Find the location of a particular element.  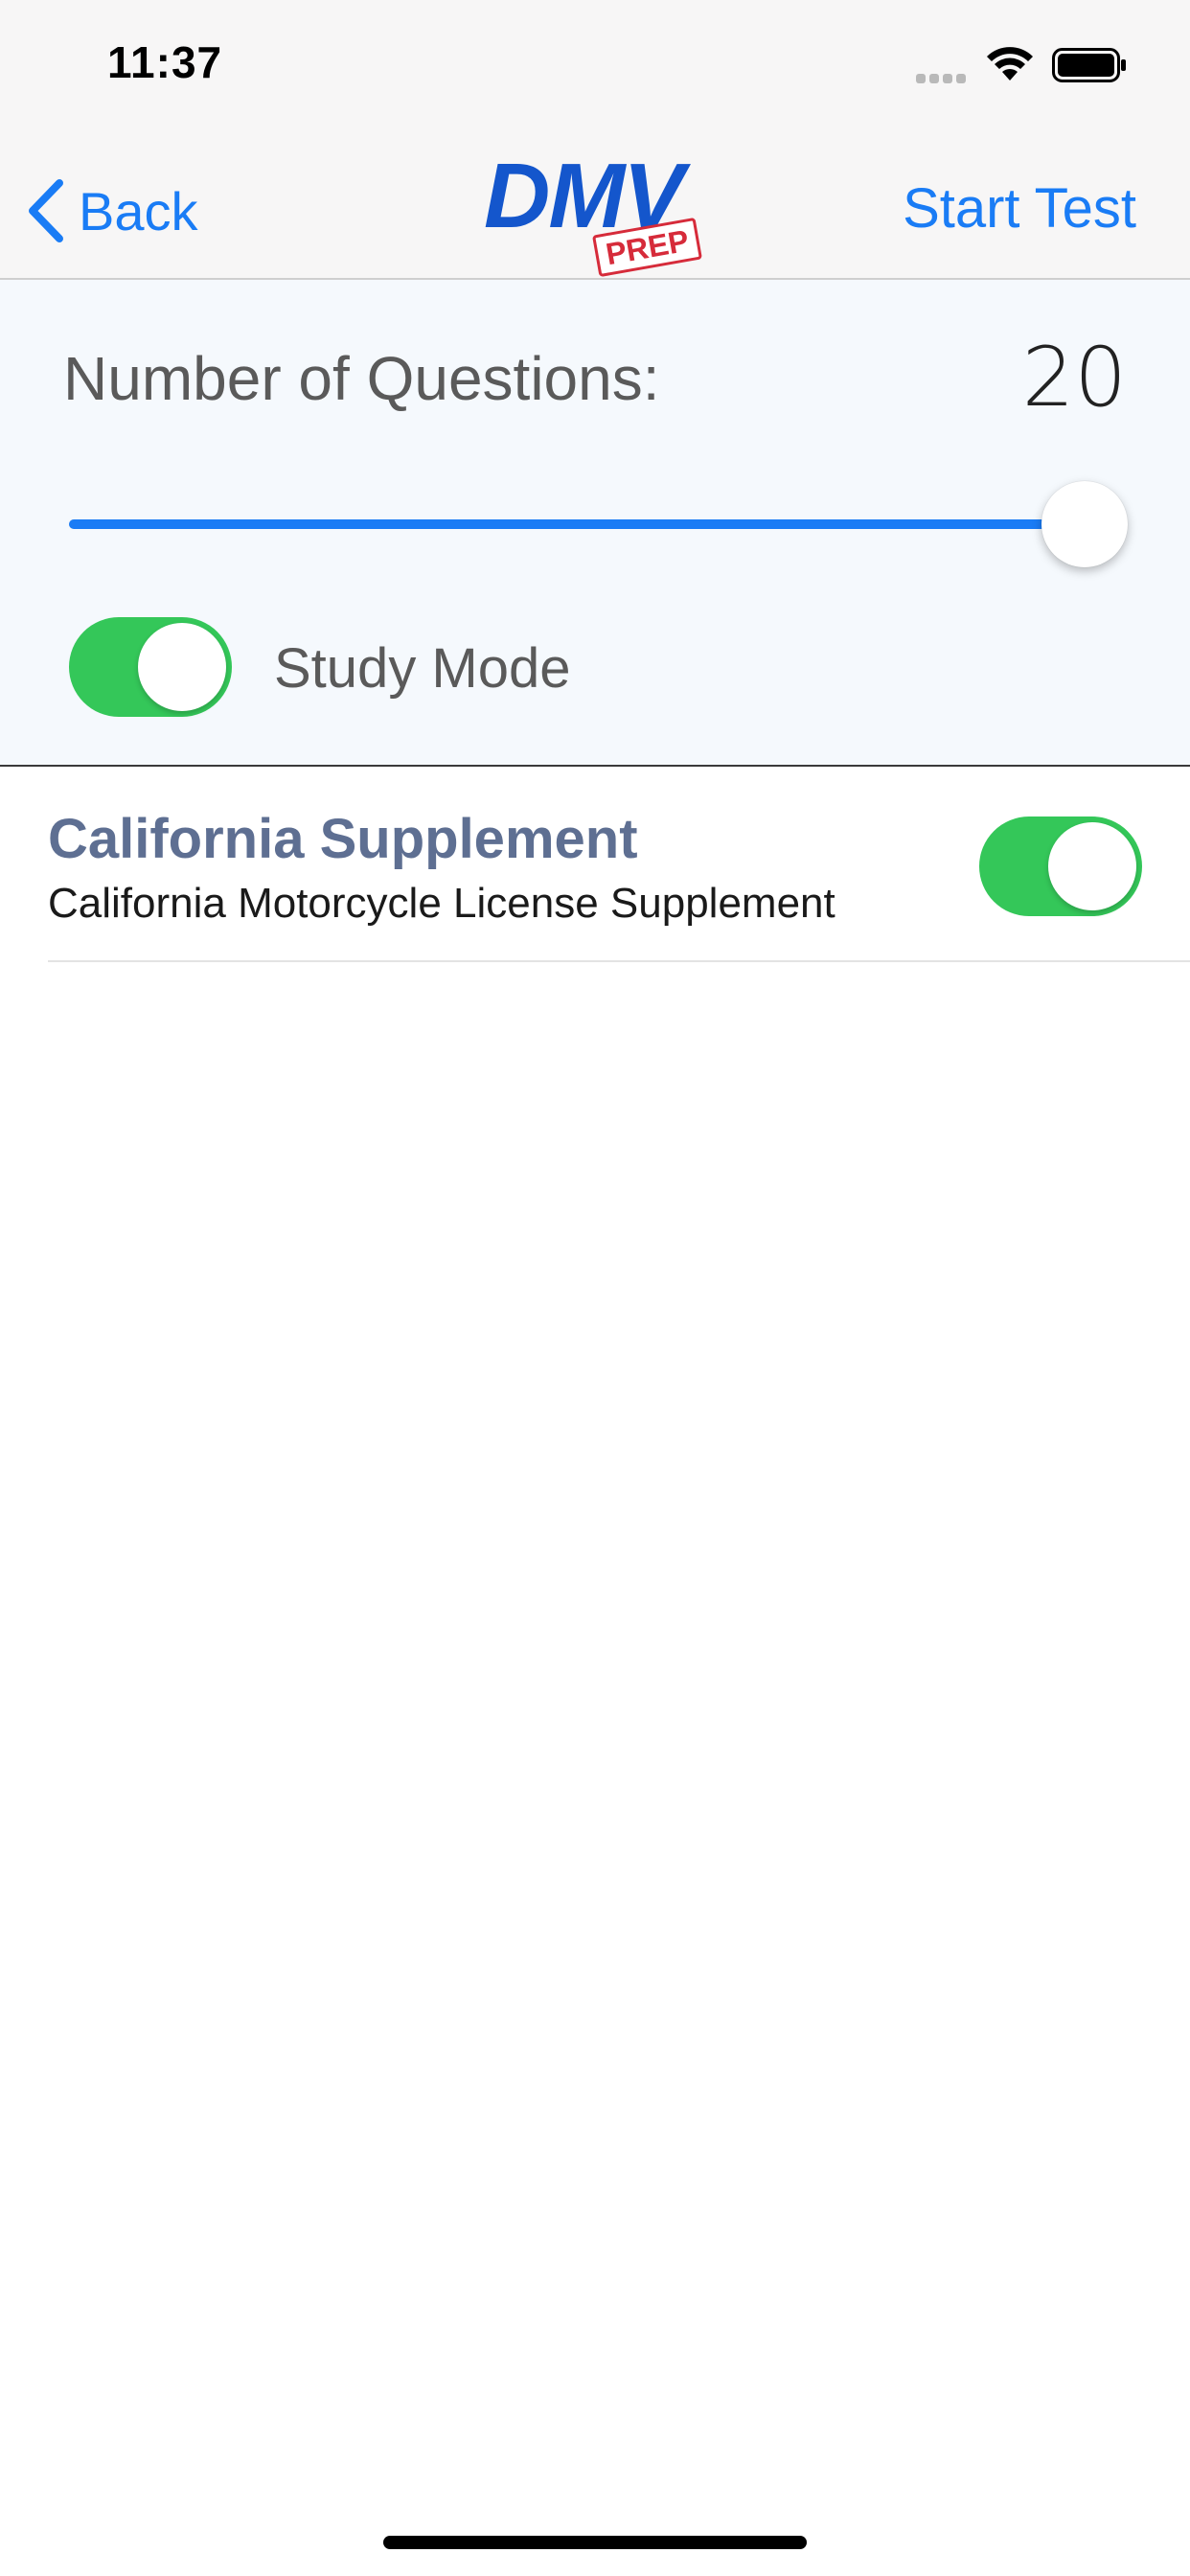

chevron-left-icon is located at coordinates (46, 210).